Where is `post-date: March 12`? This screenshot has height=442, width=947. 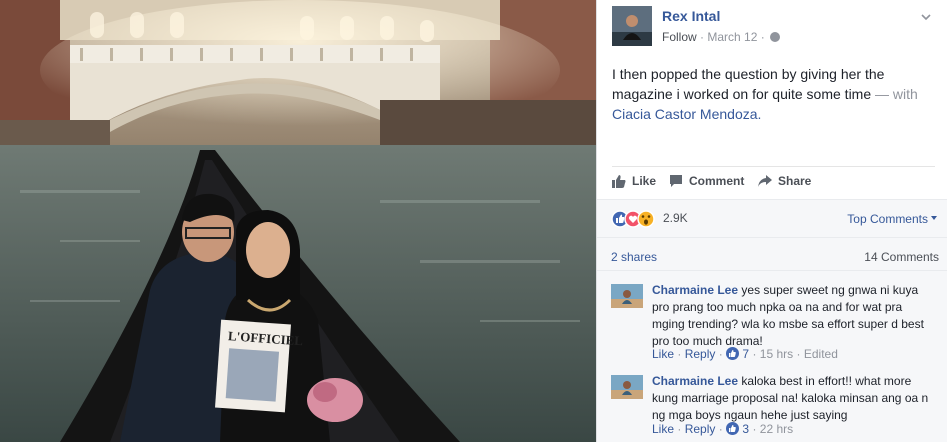
post-date: March 12 is located at coordinates (732, 37).